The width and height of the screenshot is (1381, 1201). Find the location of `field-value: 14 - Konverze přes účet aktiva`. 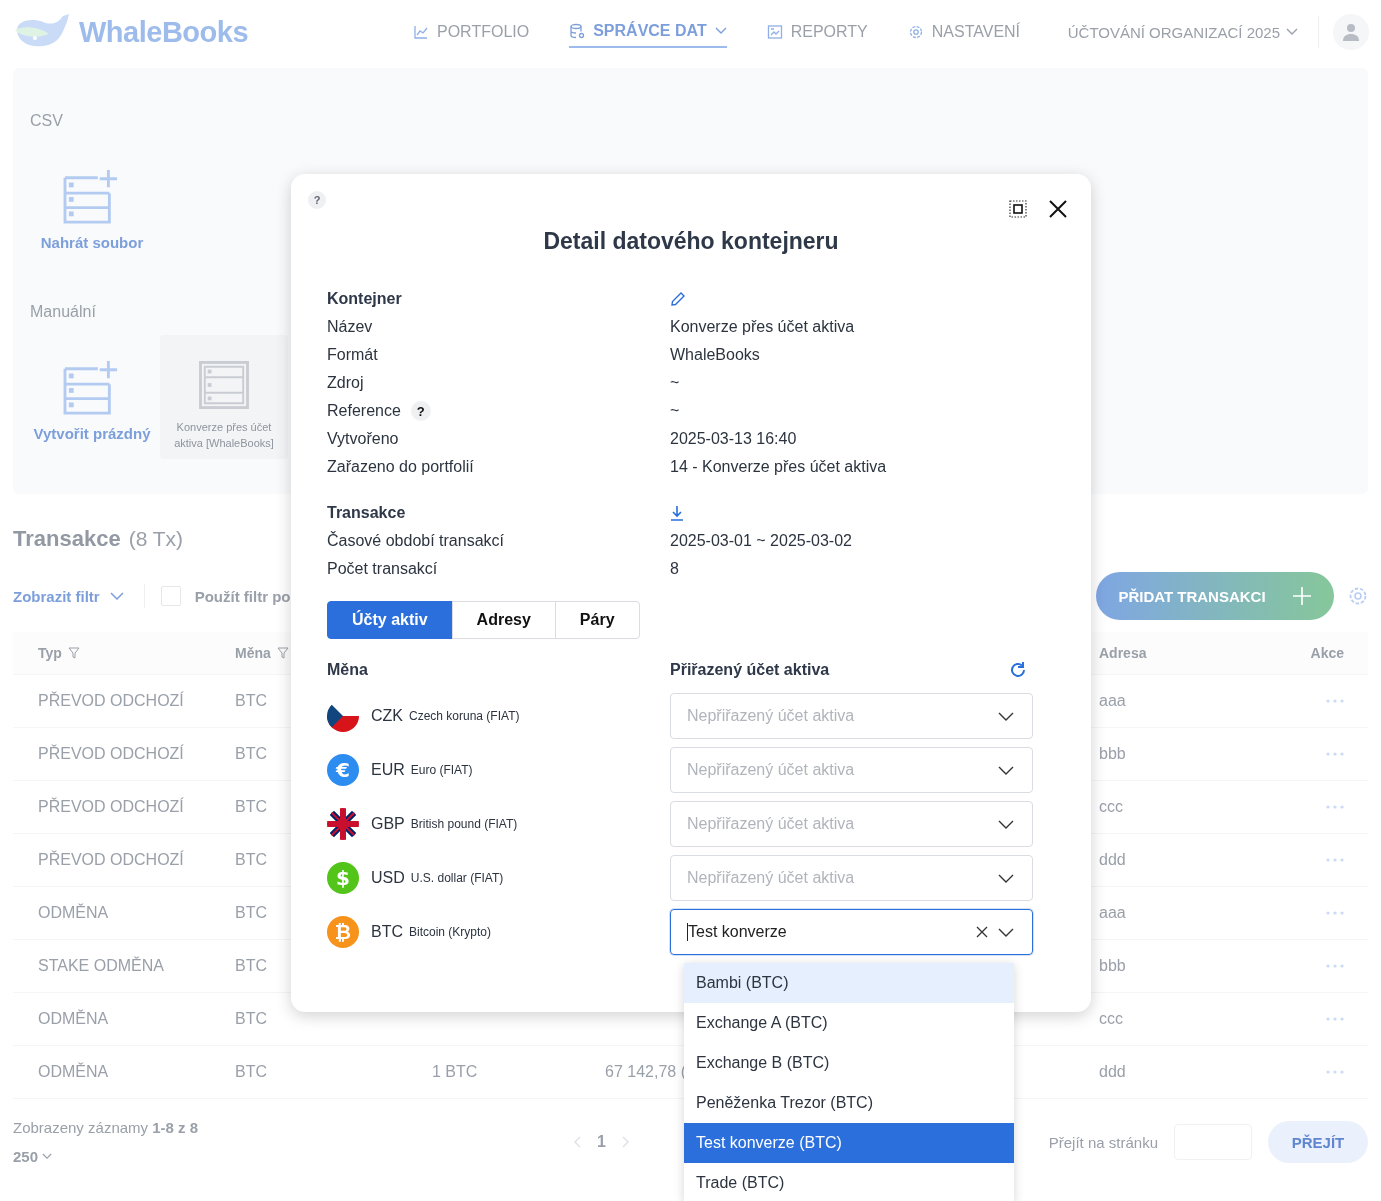

field-value: 14 - Konverze přes účet aktiva is located at coordinates (779, 467).